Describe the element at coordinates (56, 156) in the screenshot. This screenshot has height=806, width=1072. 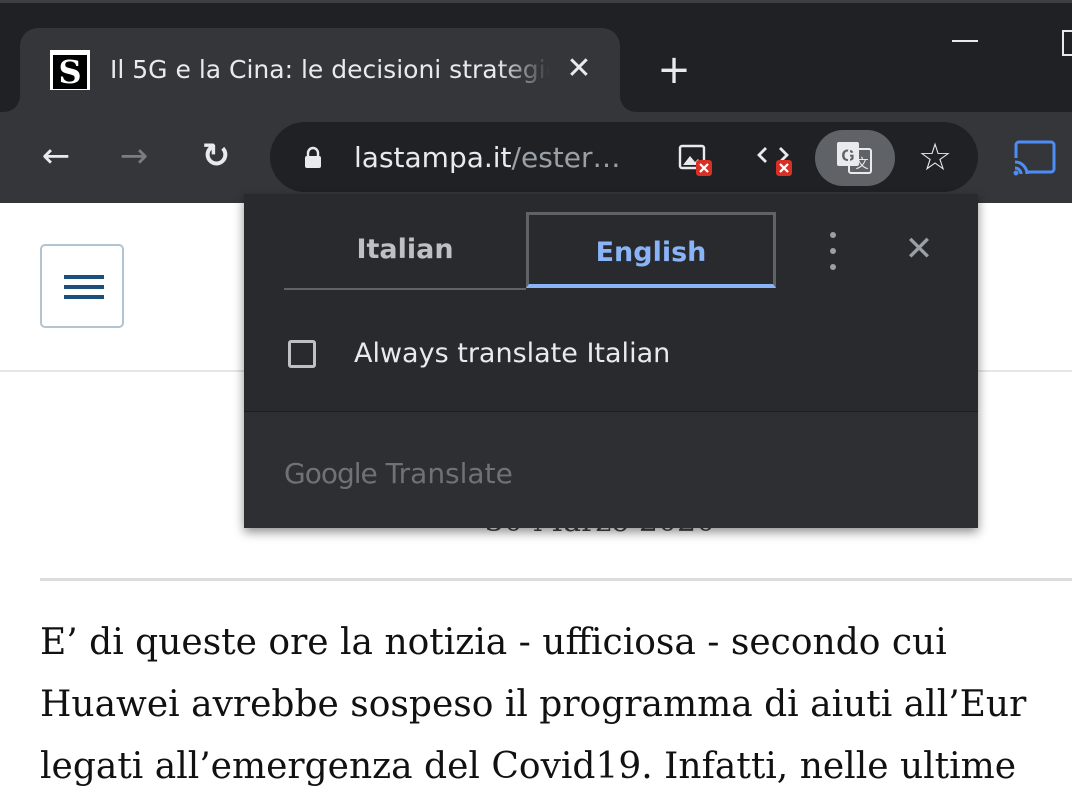
I see `back-button: ←` at that location.